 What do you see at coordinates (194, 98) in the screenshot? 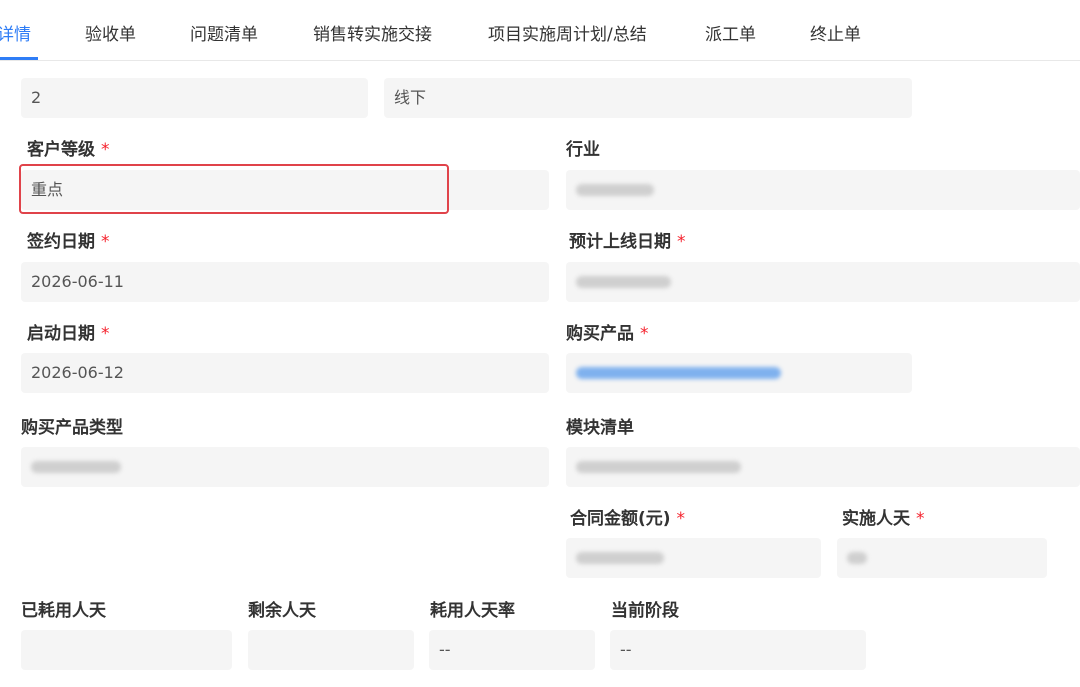
I see `top-field-1: 2` at bounding box center [194, 98].